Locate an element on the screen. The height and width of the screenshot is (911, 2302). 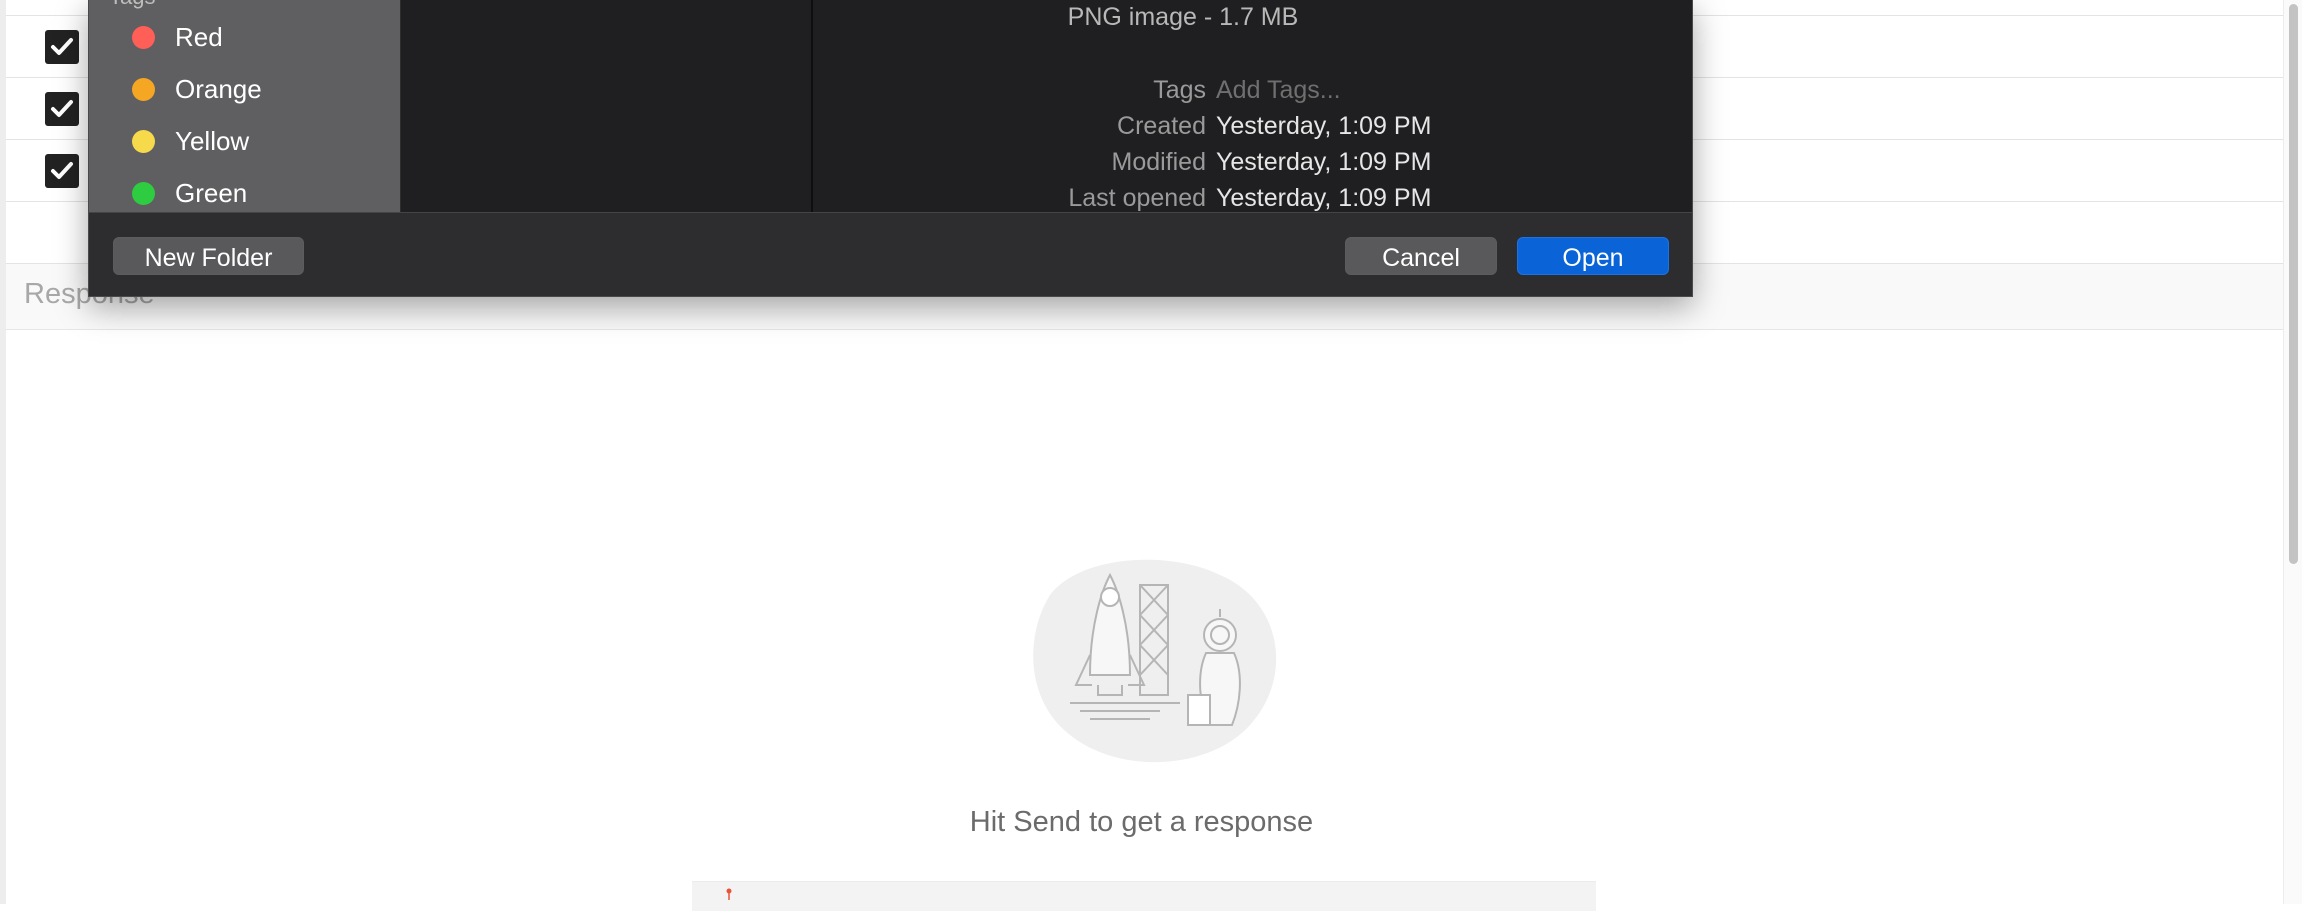
cancel-button: Cancel is located at coordinates (1421, 256).